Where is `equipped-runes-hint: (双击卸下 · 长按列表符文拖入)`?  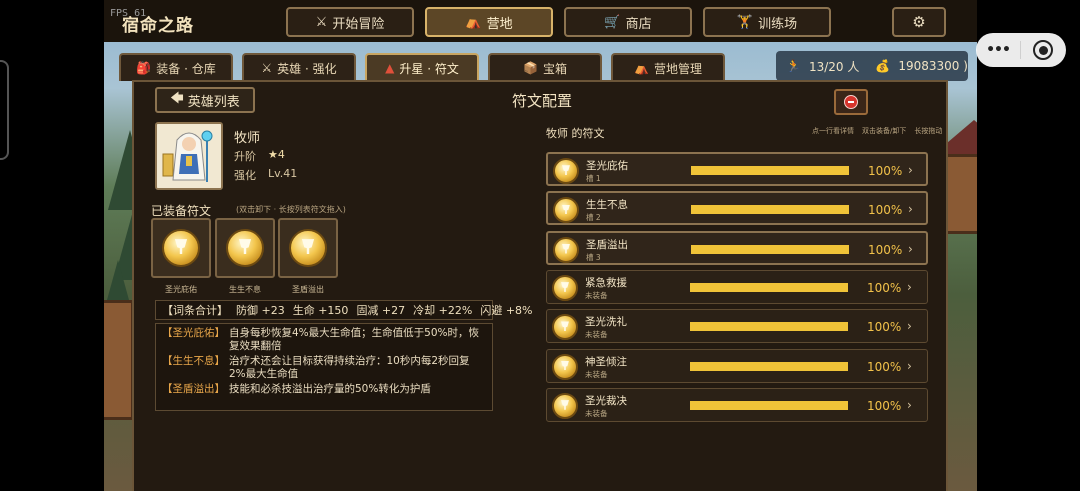
equipped-runes-hint: (双击卸下 · 长按列表符文拖入) is located at coordinates (291, 209).